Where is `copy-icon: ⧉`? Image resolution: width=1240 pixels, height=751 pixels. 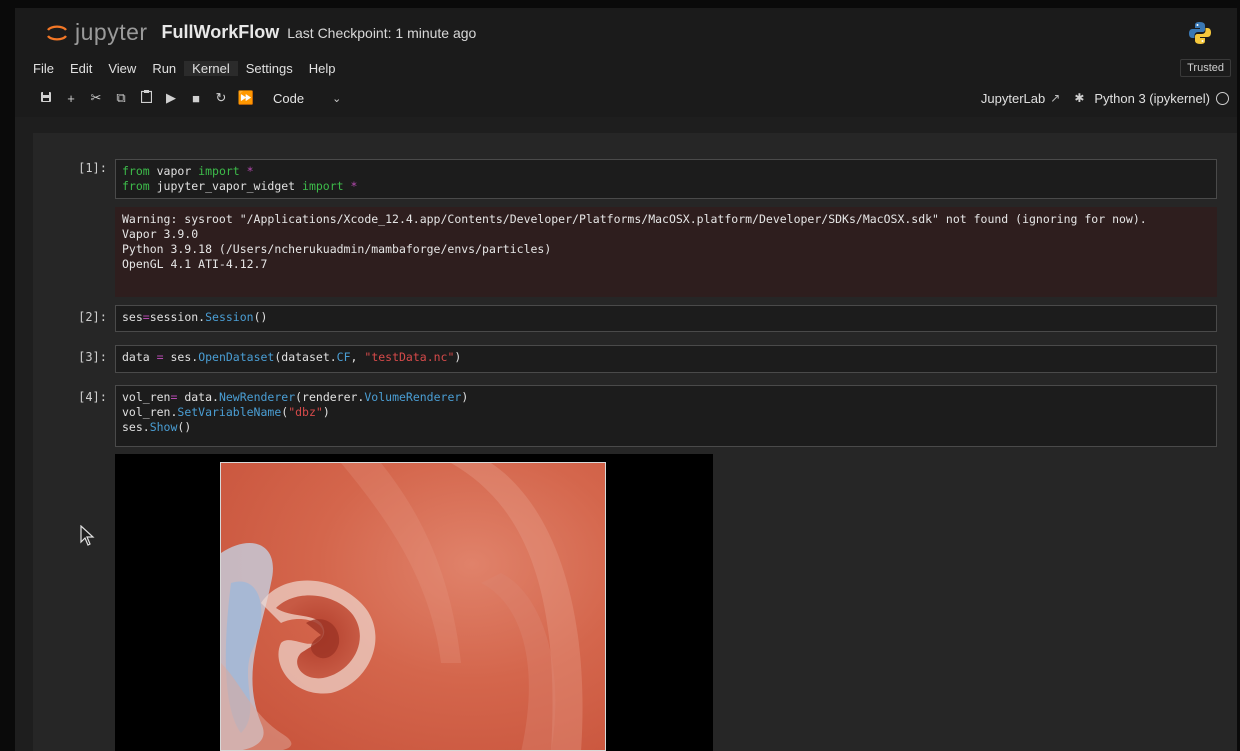 copy-icon: ⧉ is located at coordinates (121, 98).